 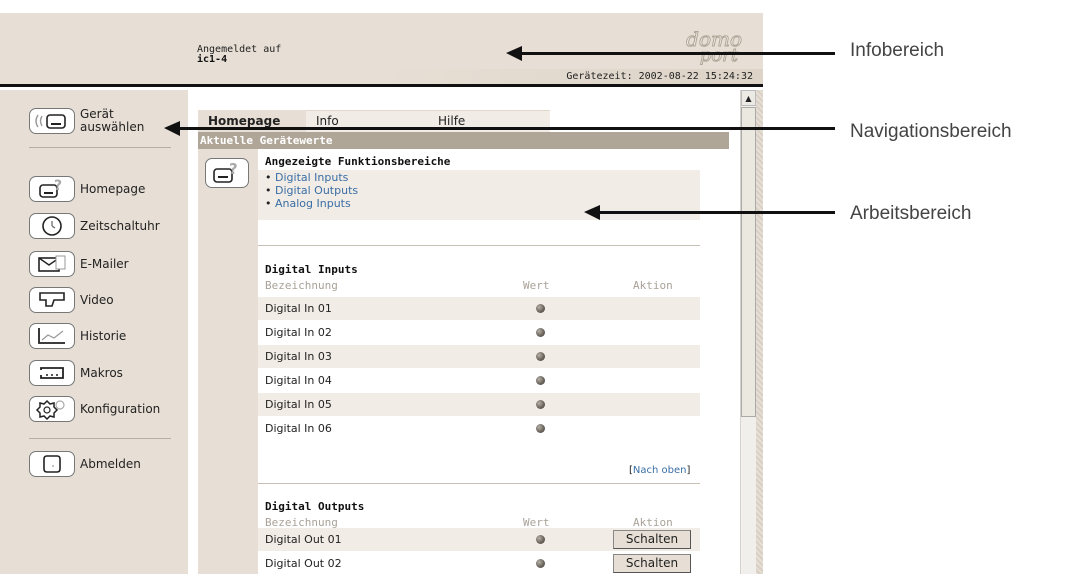 I want to click on table-row: Digital In 02, so click(x=479, y=332).